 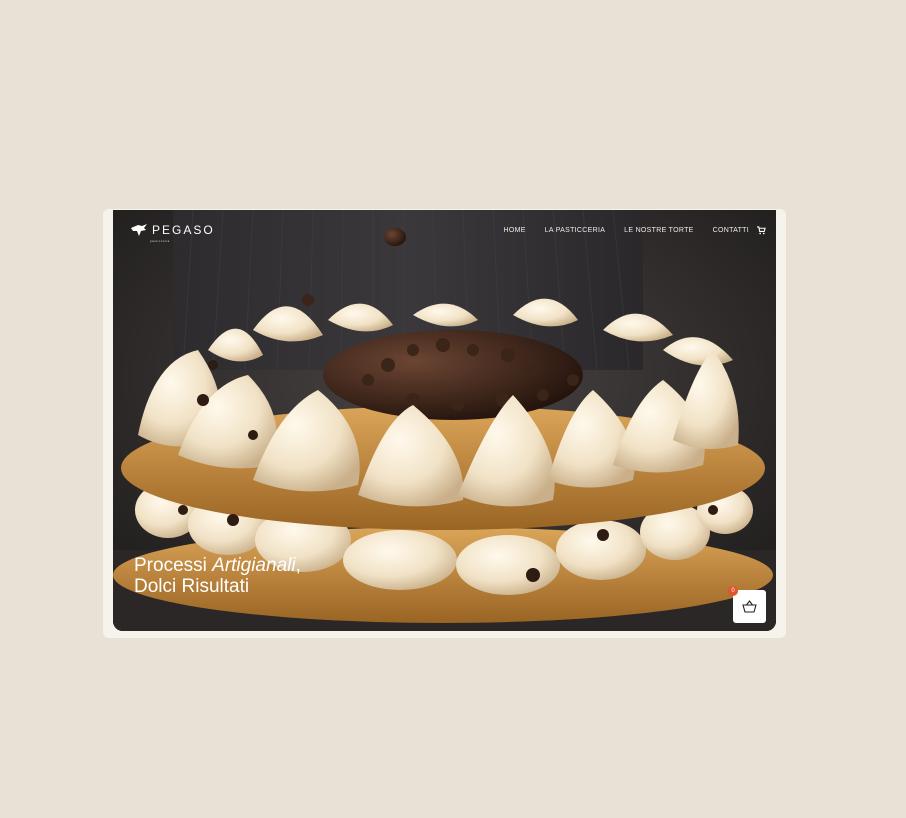 What do you see at coordinates (575, 230) in the screenshot?
I see `nav-item-la-pasticceria: LA PASTICCERIA` at bounding box center [575, 230].